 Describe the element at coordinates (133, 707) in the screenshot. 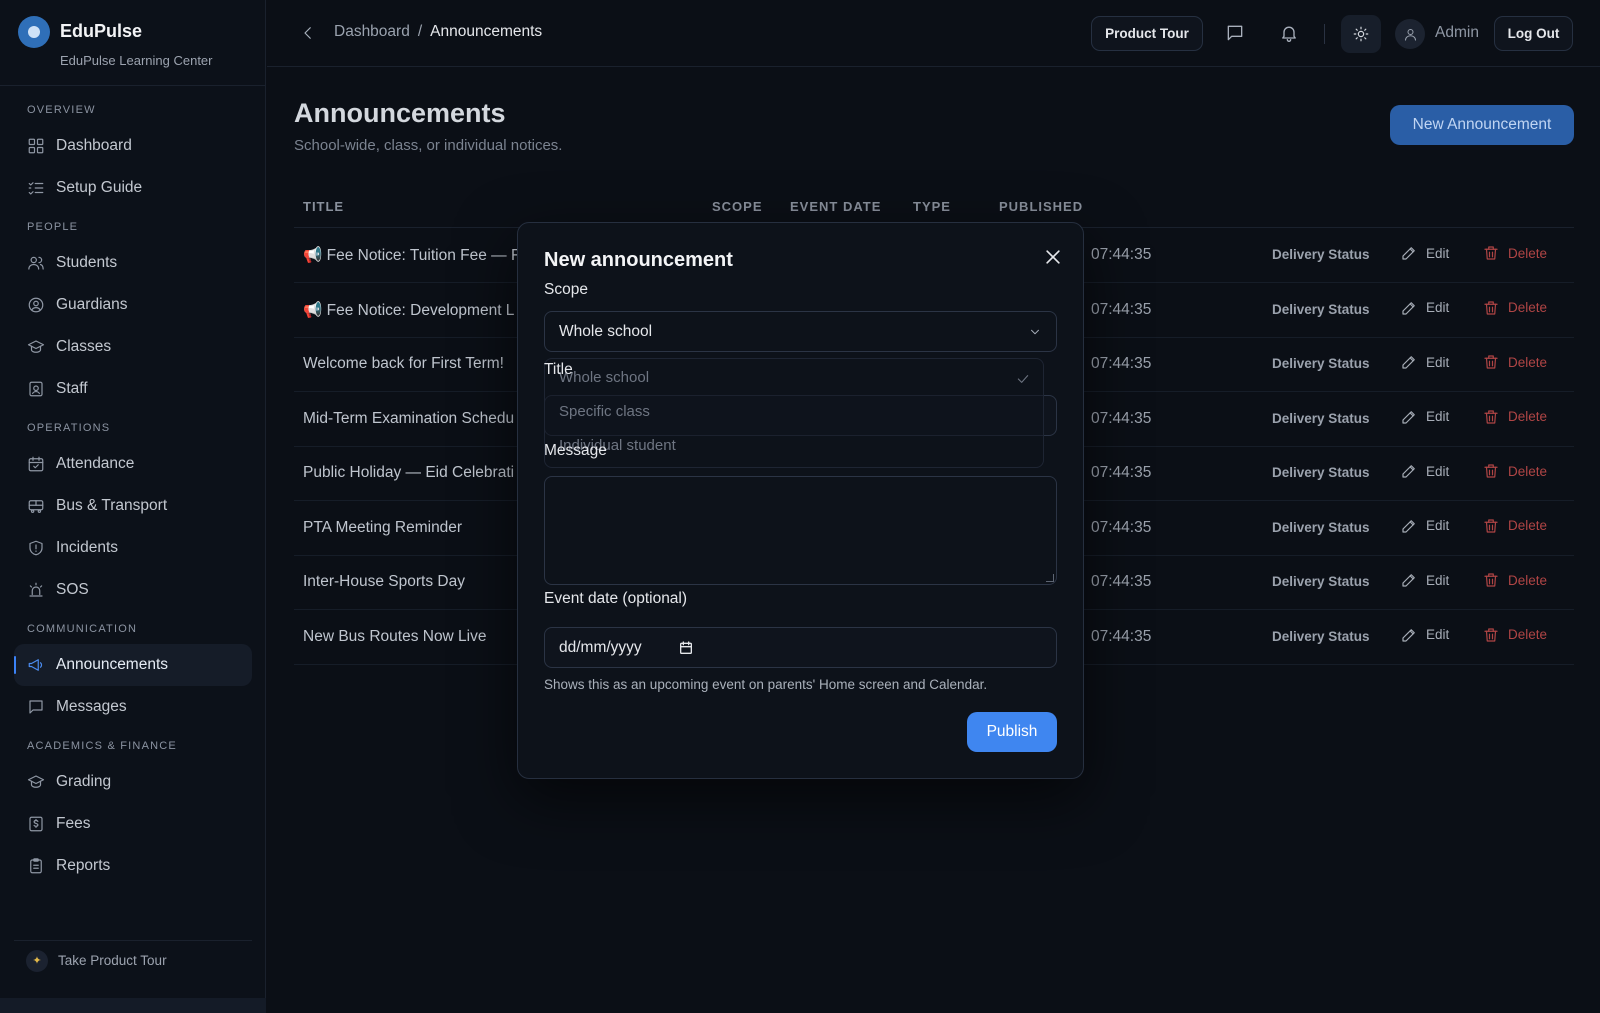

I see `sidebar-item-messages: Messages` at that location.